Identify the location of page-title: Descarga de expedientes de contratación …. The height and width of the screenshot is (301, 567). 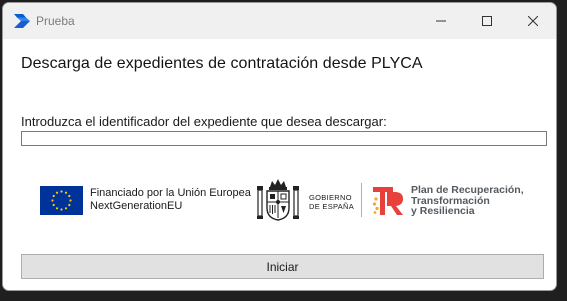
(222, 63).